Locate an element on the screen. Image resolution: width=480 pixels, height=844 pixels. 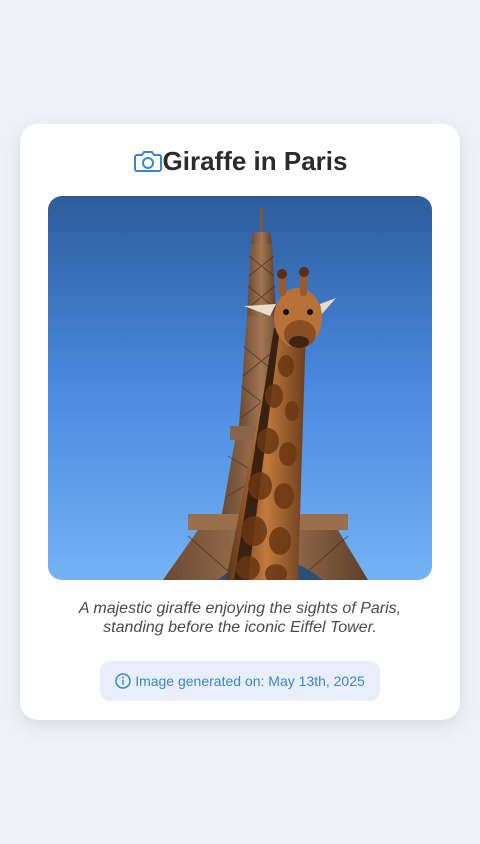
info-icon is located at coordinates (123, 681).